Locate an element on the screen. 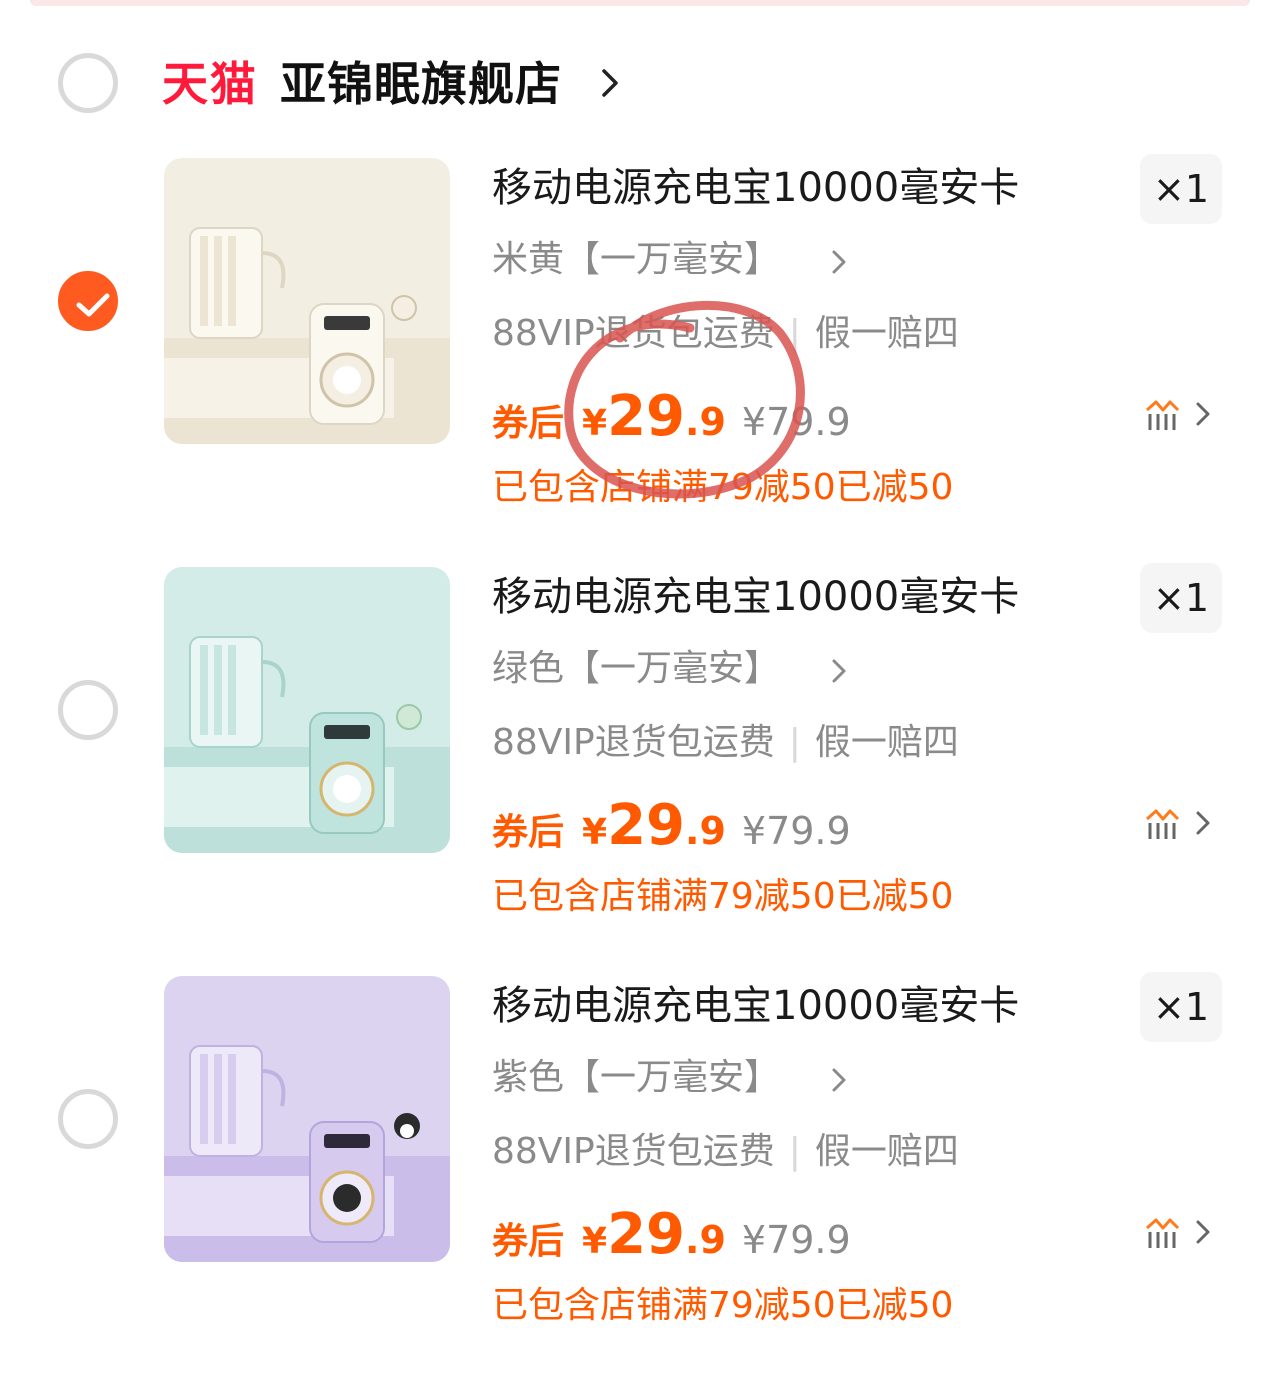 The height and width of the screenshot is (1375, 1279). check-icon is located at coordinates (93, 305).